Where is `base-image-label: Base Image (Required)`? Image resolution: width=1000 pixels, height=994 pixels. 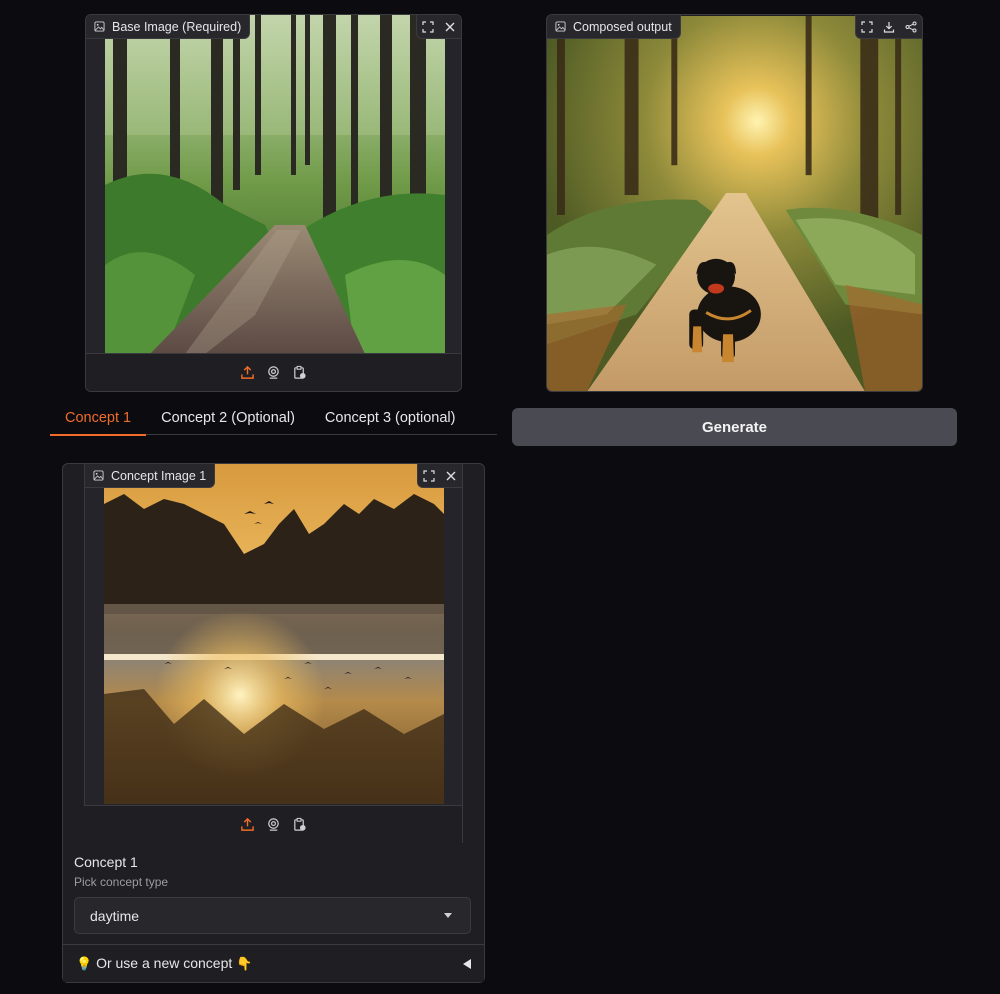
base-image-label: Base Image (Required) is located at coordinates (168, 27).